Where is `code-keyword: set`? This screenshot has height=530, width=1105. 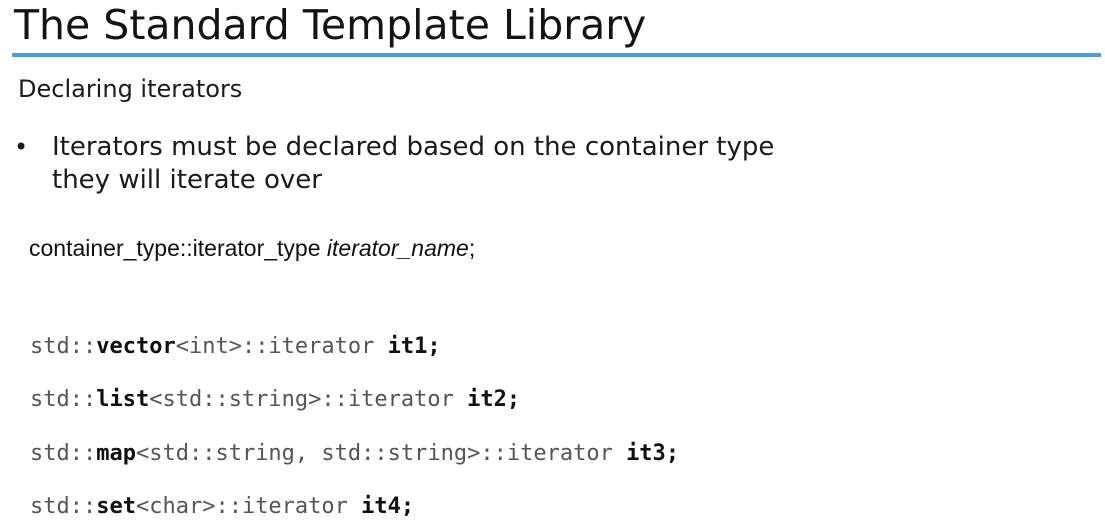
code-keyword: set is located at coordinates (116, 506).